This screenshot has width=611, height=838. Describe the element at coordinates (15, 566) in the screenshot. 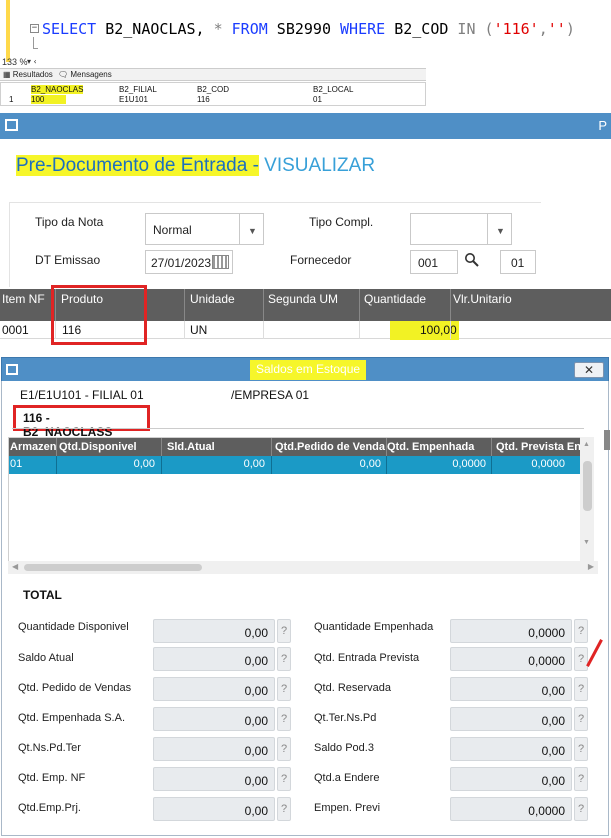

I see `scroll-left-icon: ◀` at that location.